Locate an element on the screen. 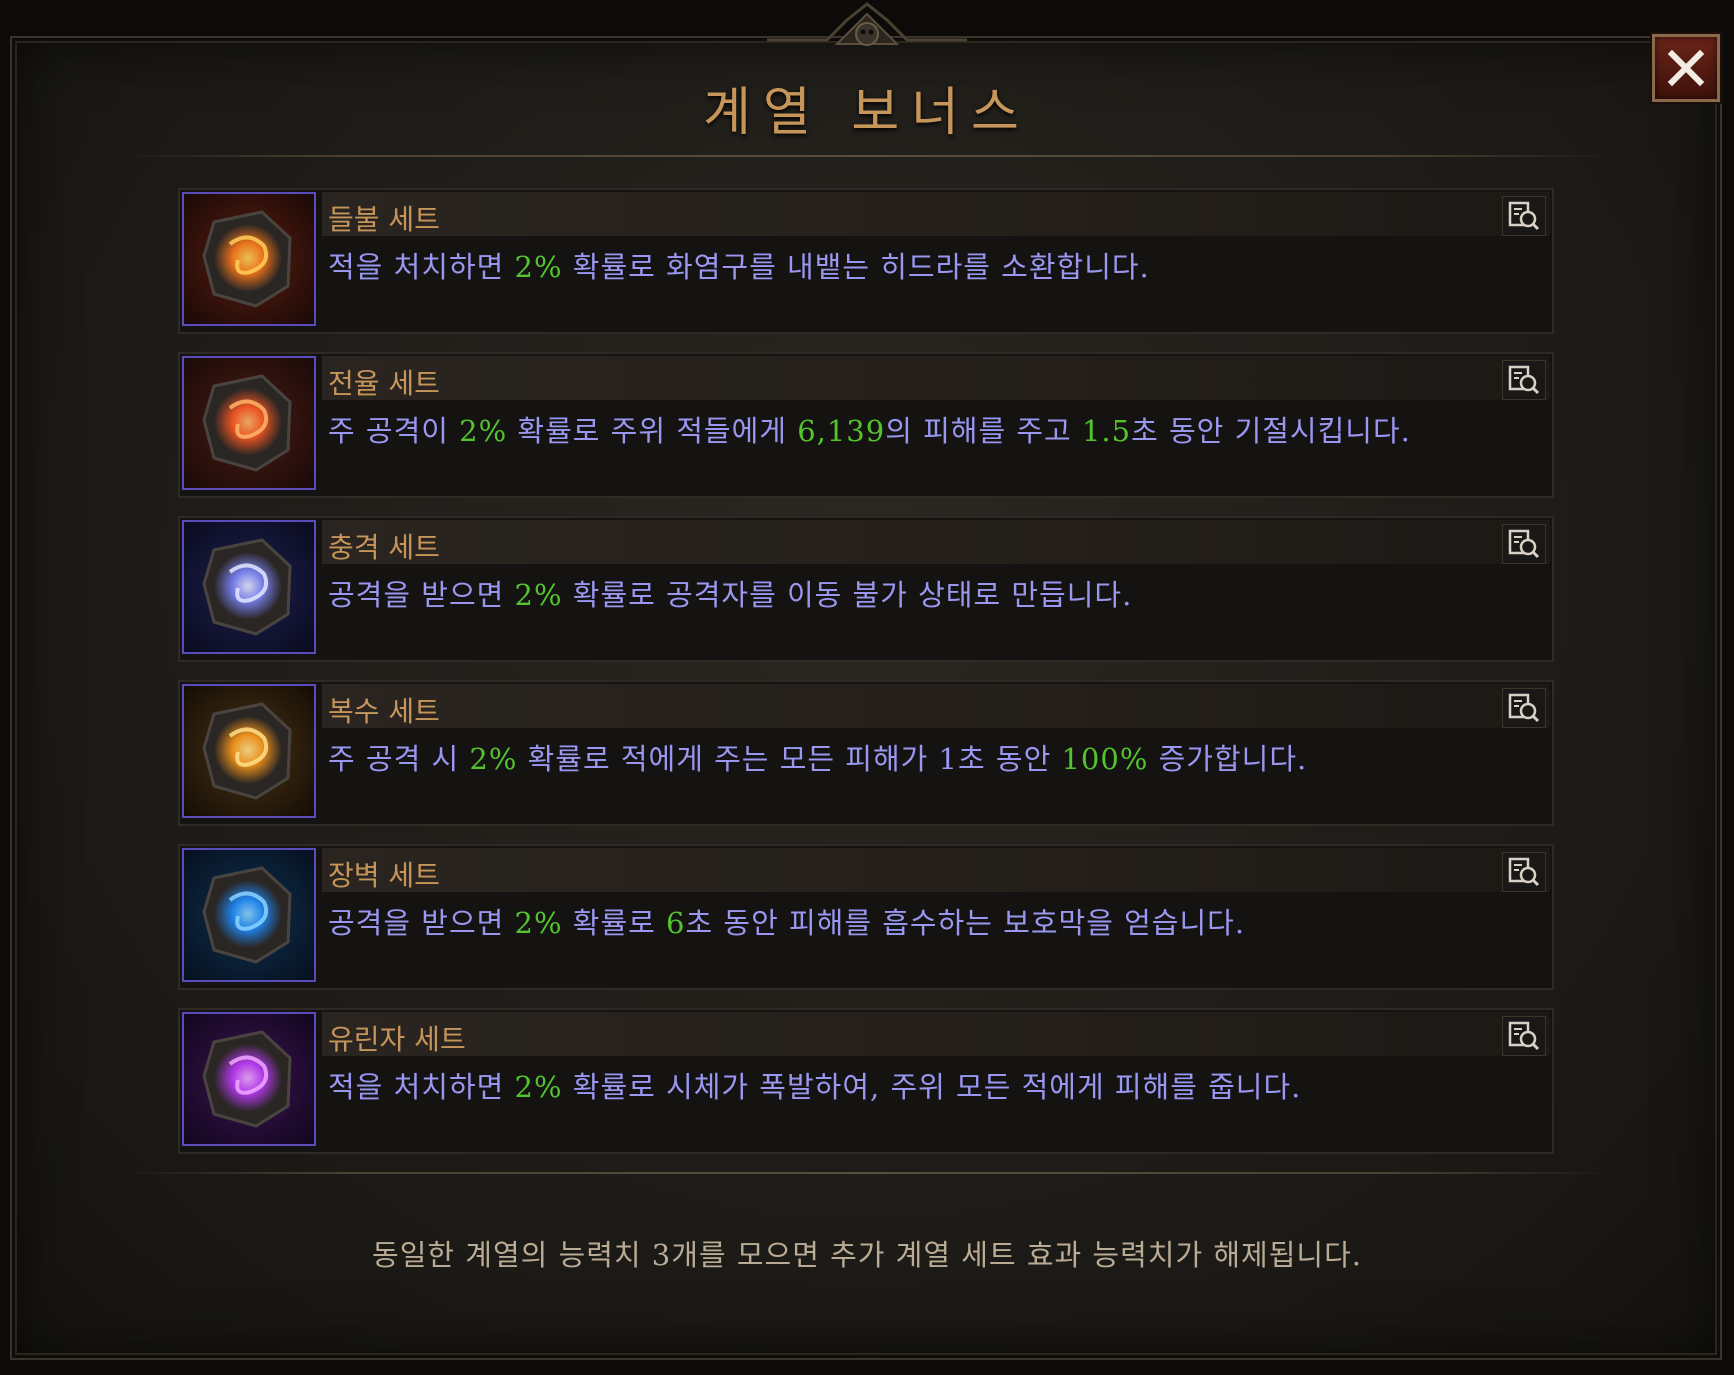 This screenshot has height=1375, width=1734. description-text: 확률로 화염구를 내뱉는 히드라를 소환합니다. is located at coordinates (856, 267).